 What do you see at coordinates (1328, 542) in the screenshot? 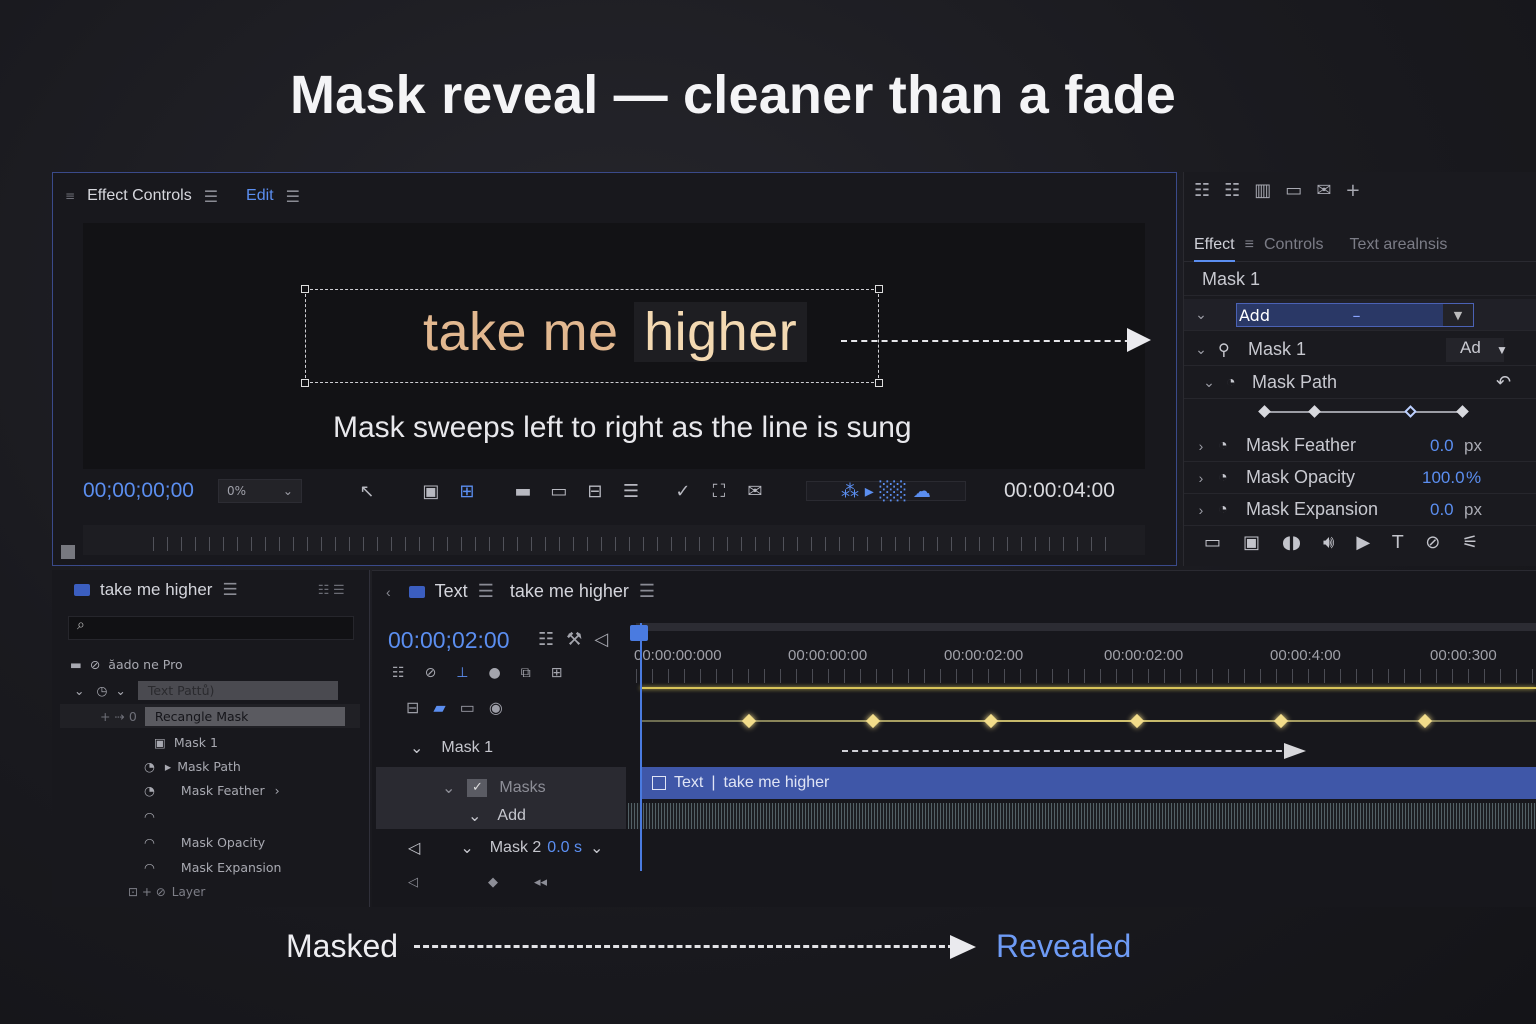
I see `volume-icon: 🔊︎` at bounding box center [1328, 542].